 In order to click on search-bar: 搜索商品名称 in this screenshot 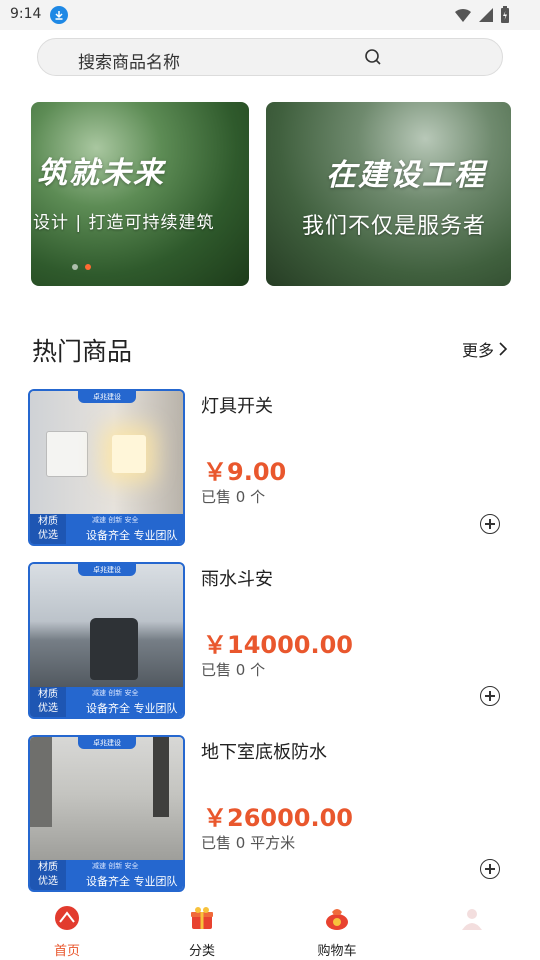, I will do `click(270, 57)`.